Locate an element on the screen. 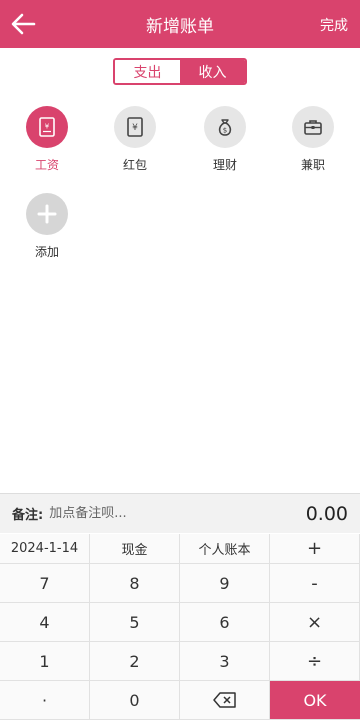 This screenshot has height=720, width=360. category-label: 红包 is located at coordinates (134, 165).